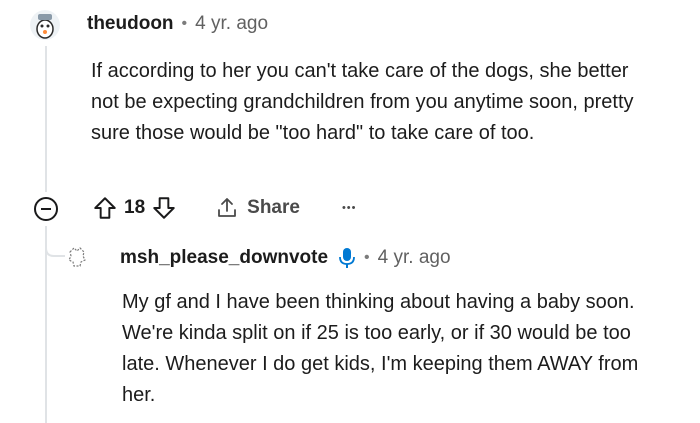  What do you see at coordinates (177, 24) in the screenshot?
I see `comment-meta: theudoon • 4 yr. ago` at bounding box center [177, 24].